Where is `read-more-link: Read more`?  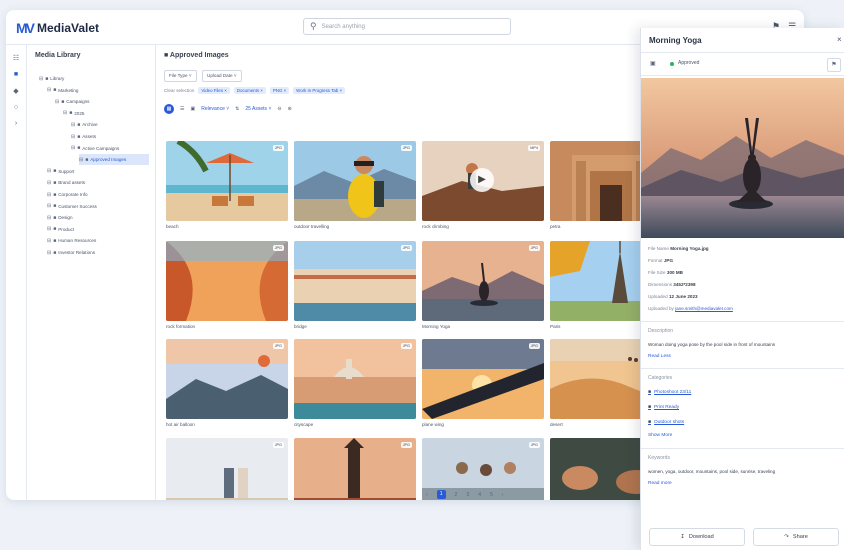
read-more-link: Read more is located at coordinates (660, 483).